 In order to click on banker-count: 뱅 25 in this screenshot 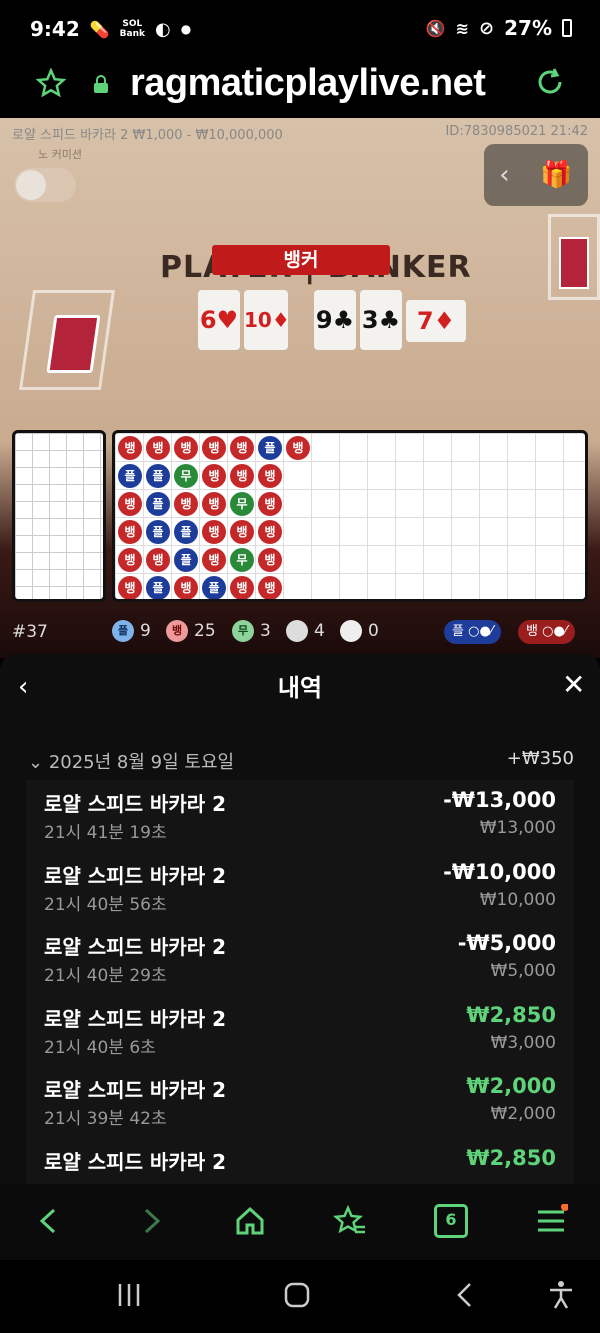, I will do `click(191, 631)`.